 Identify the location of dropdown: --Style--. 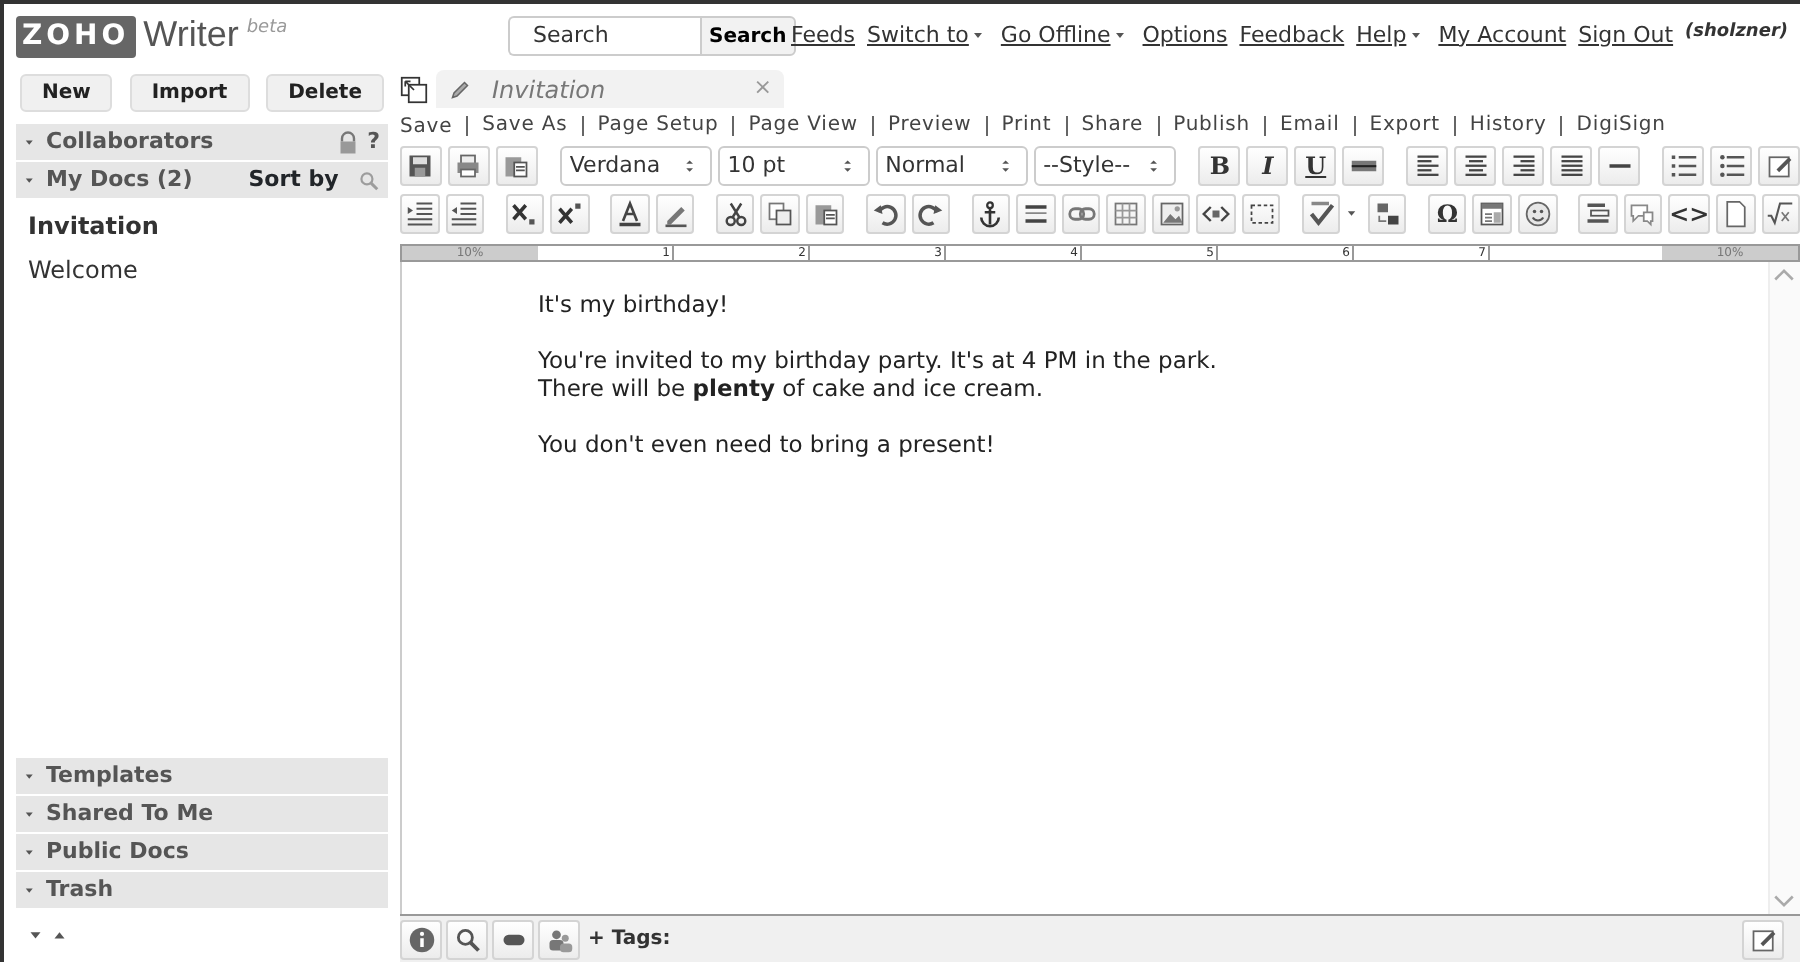
(1105, 166).